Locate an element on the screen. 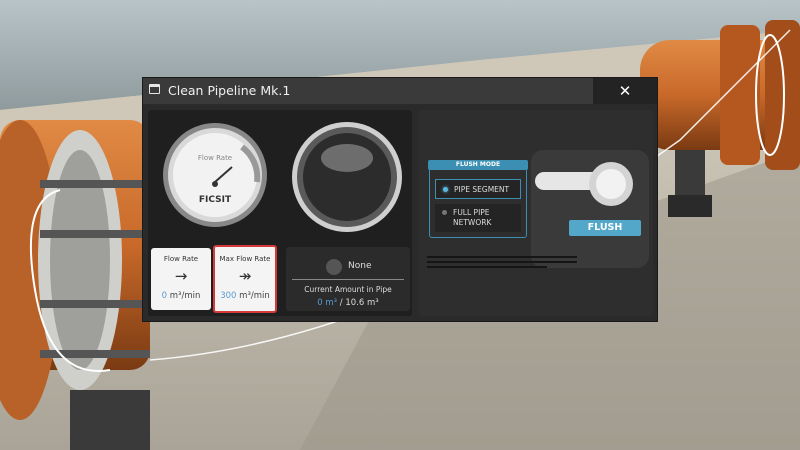  current-amount-label: Current Amount in Pipe is located at coordinates (348, 289).